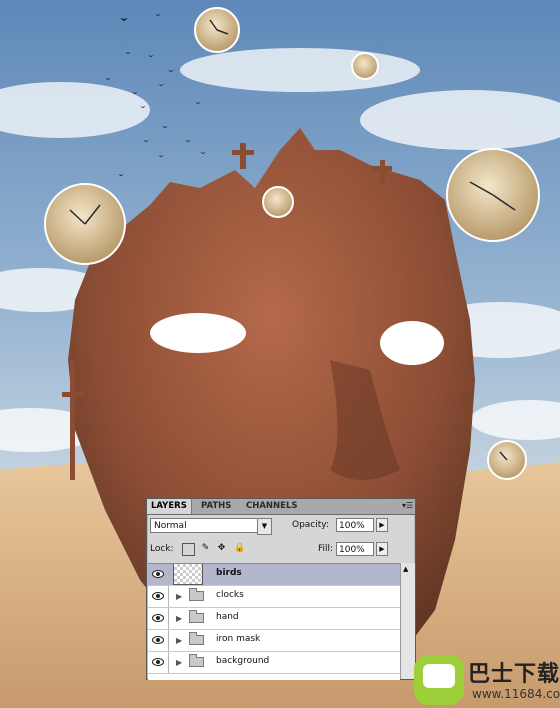  What do you see at coordinates (274, 575) in the screenshot?
I see `layer-row-birds: birds` at bounding box center [274, 575].